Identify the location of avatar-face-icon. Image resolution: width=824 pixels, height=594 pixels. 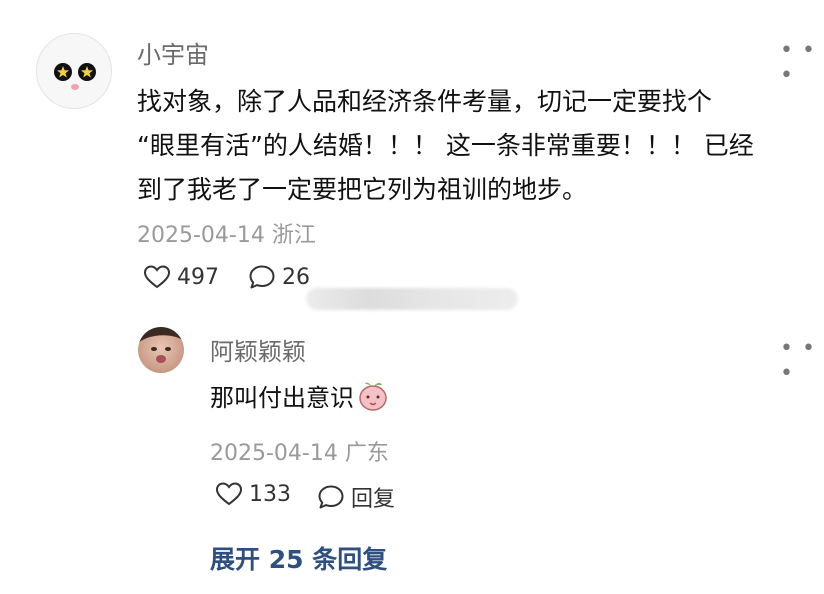
(75, 76).